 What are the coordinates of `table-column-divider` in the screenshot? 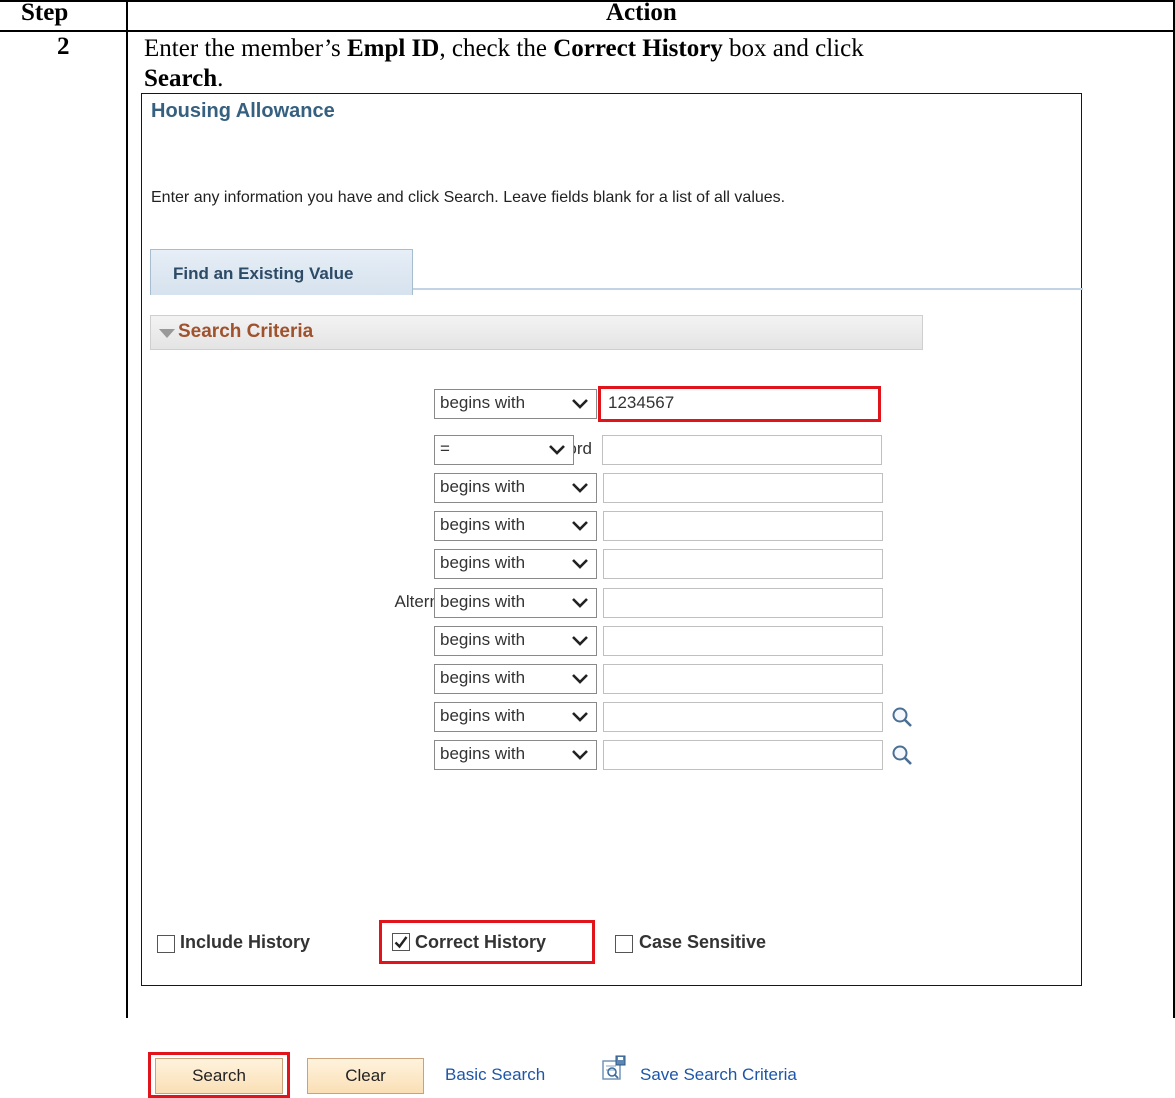 It's located at (127, 509).